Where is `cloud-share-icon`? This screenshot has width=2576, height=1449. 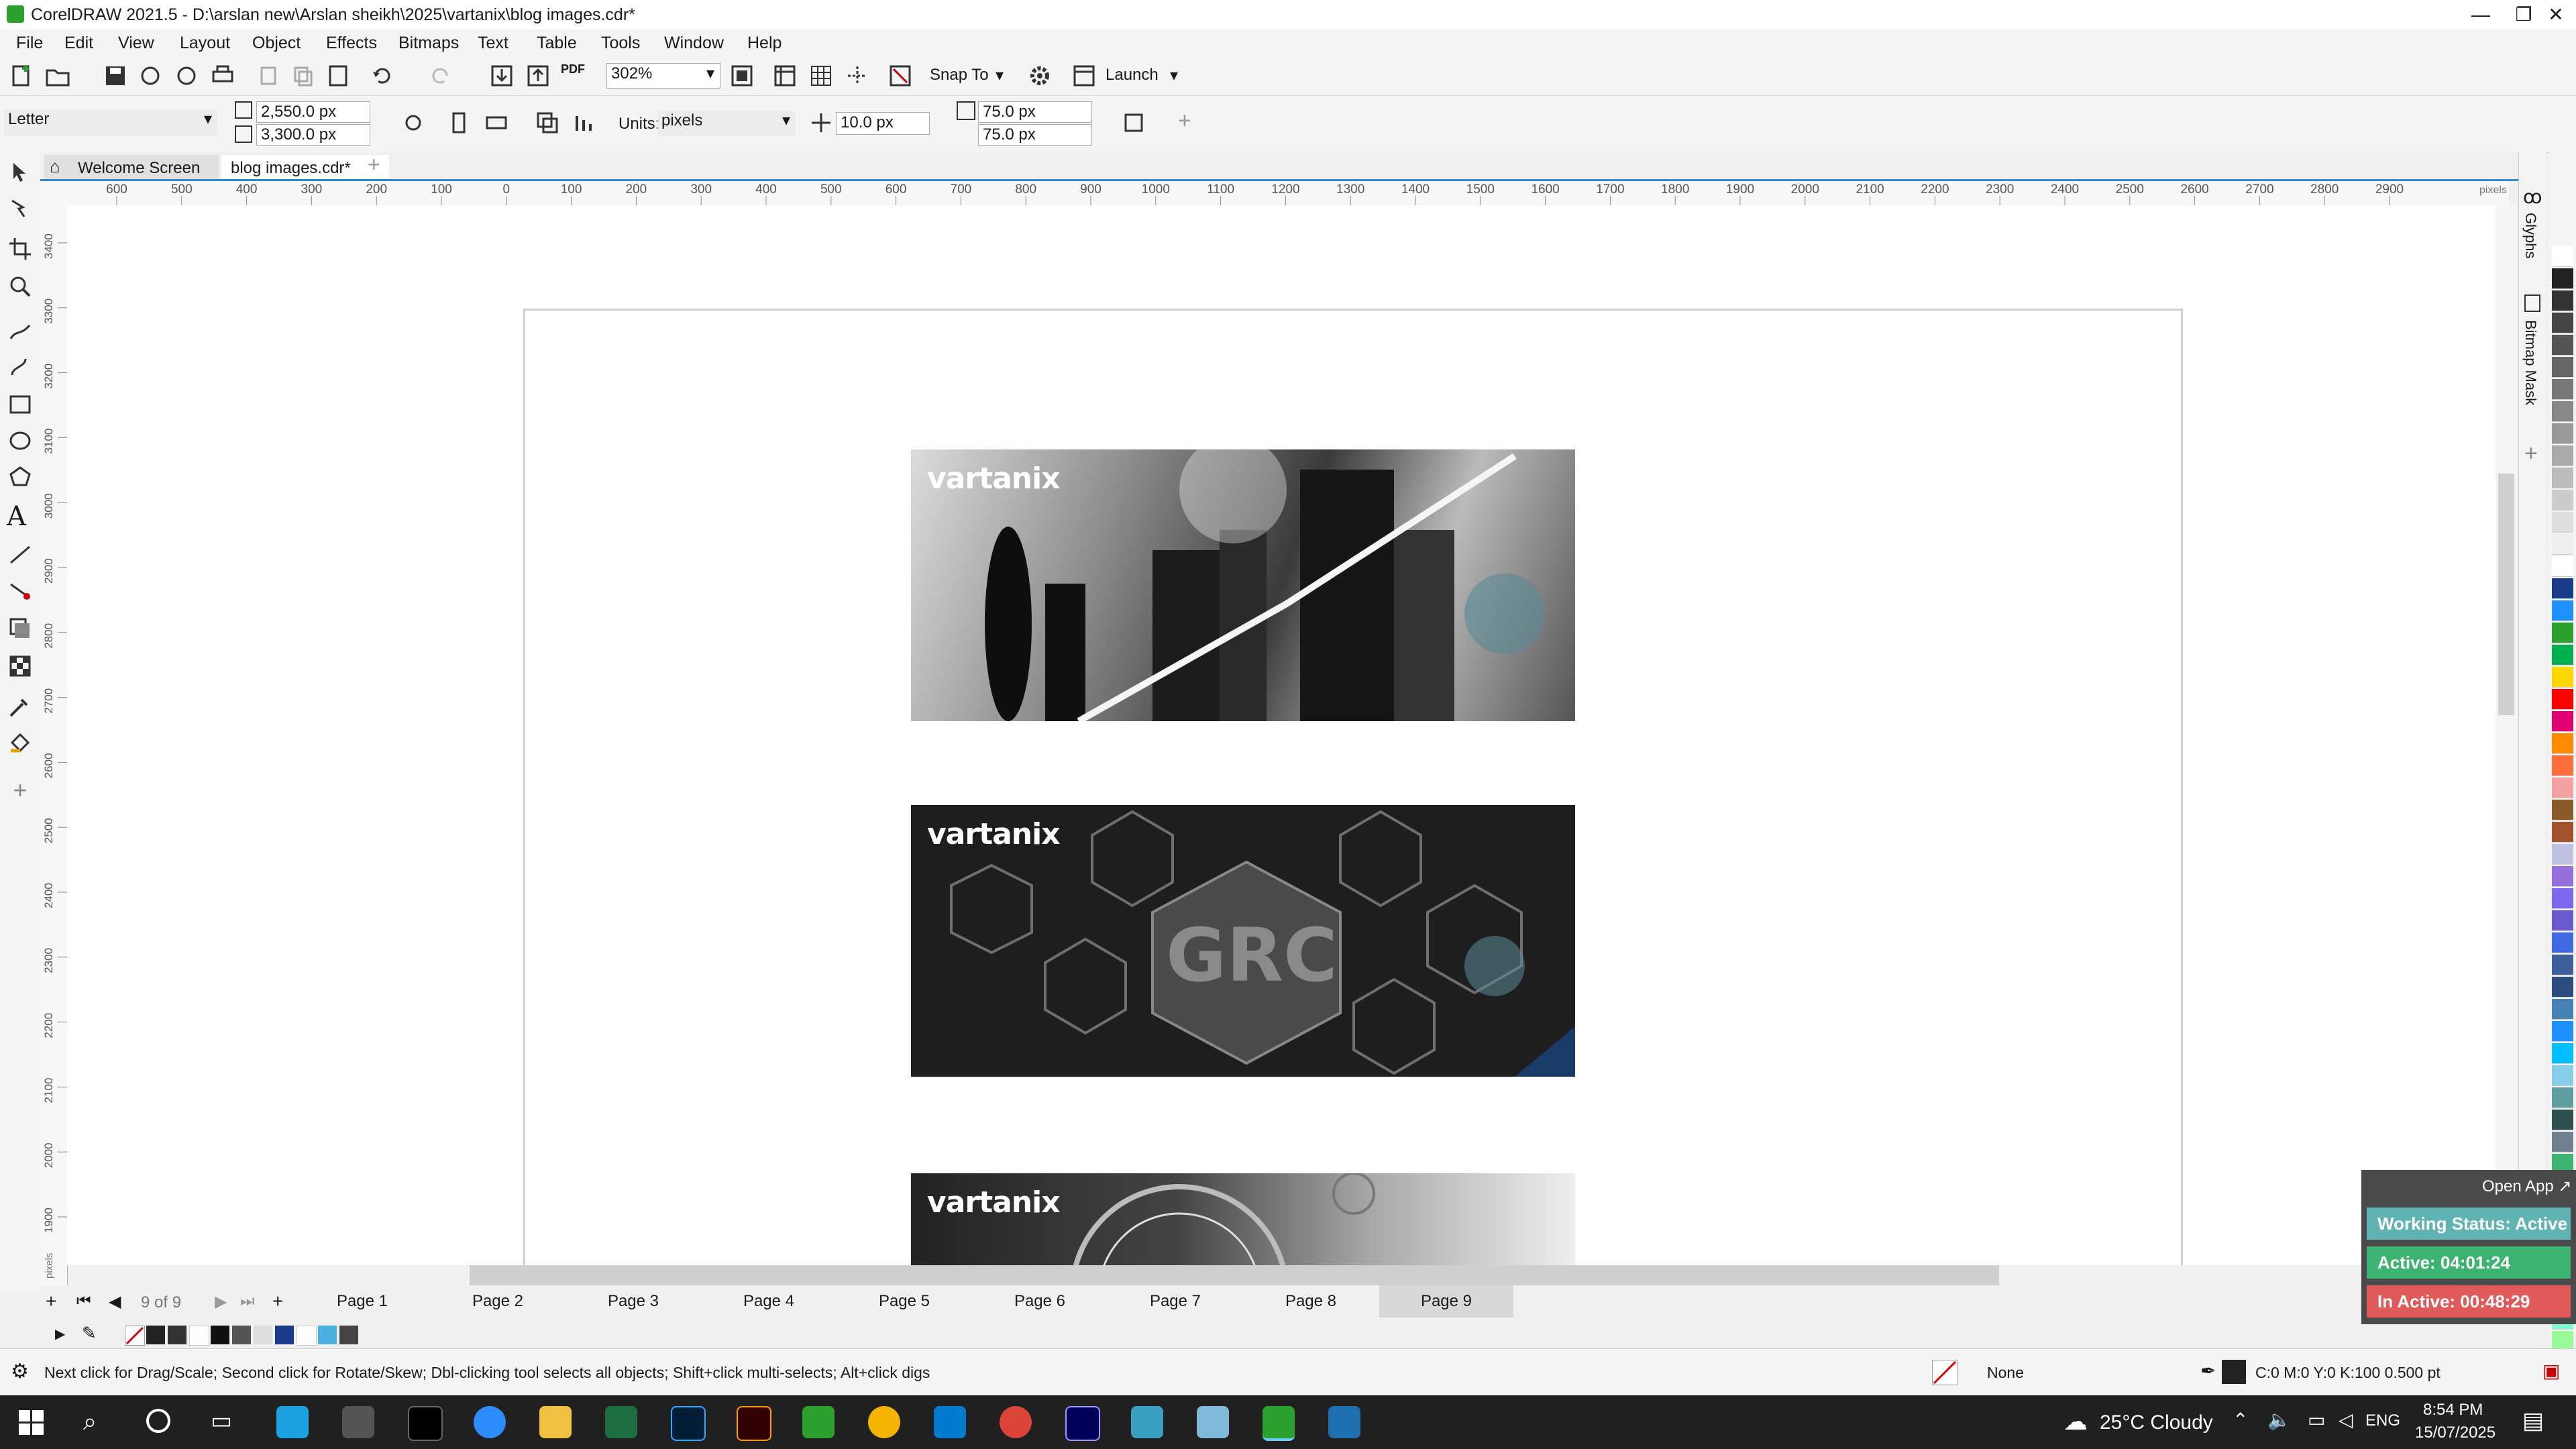 cloud-share-icon is located at coordinates (186, 75).